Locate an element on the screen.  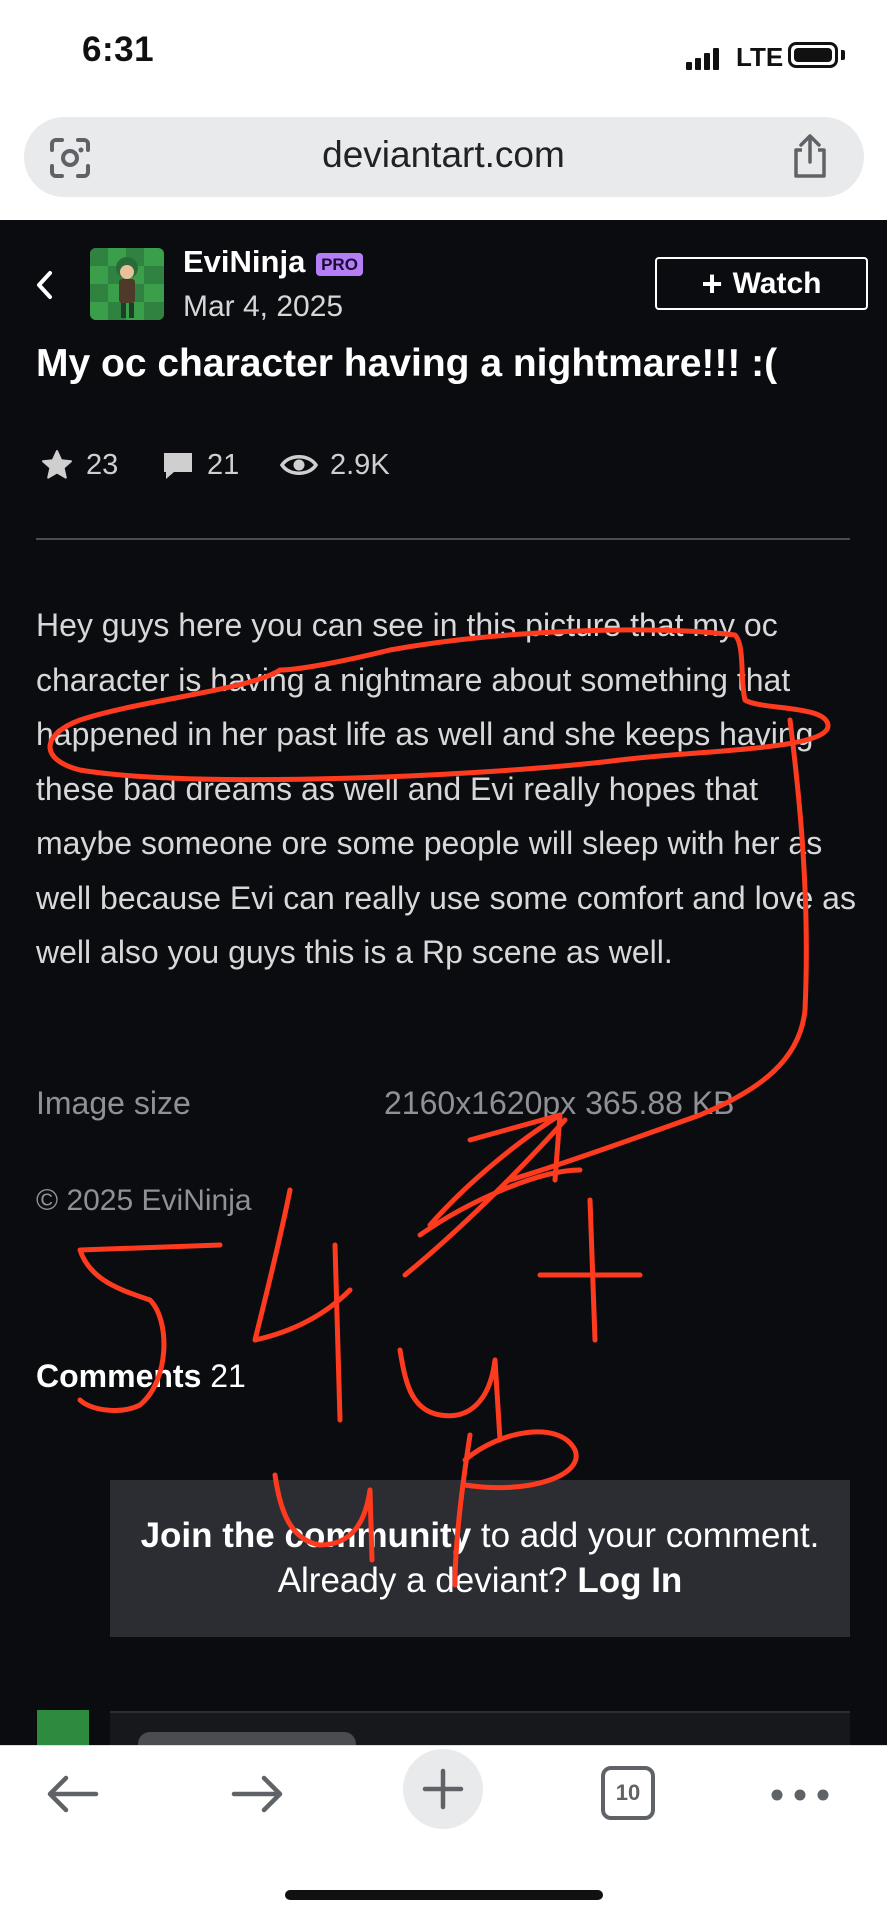
tab-switcher-button: 10 is located at coordinates (628, 1793).